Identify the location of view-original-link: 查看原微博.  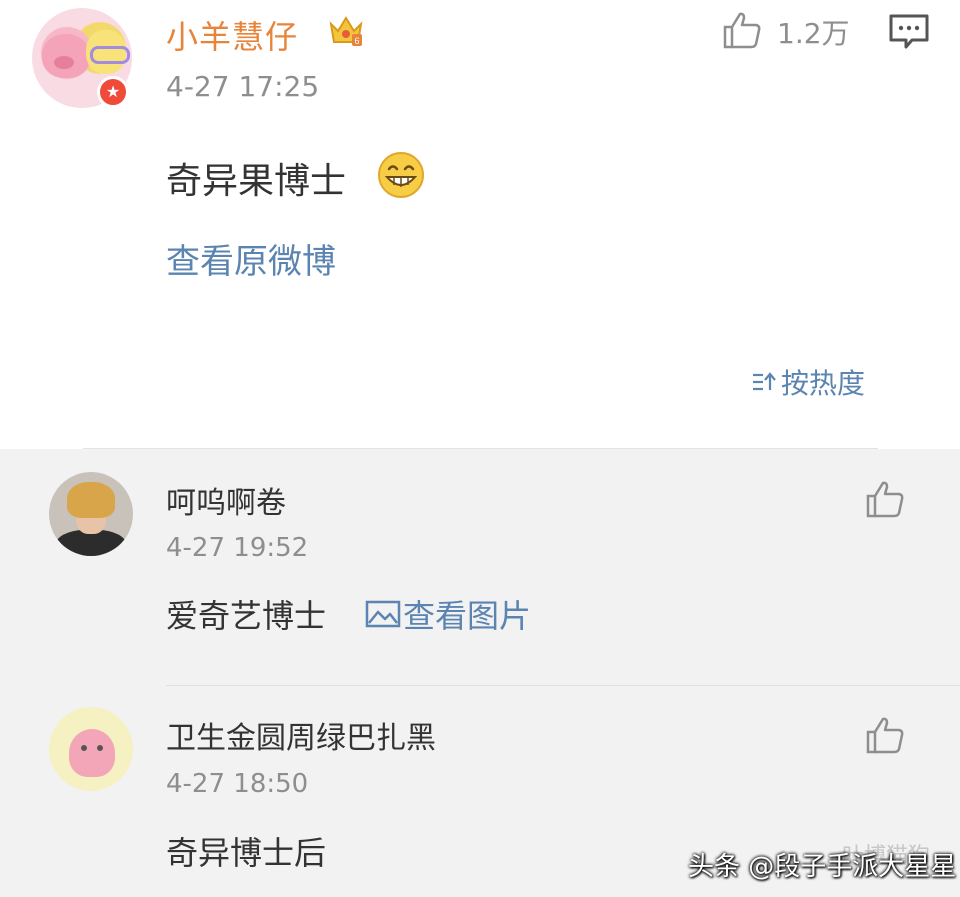
(251, 258).